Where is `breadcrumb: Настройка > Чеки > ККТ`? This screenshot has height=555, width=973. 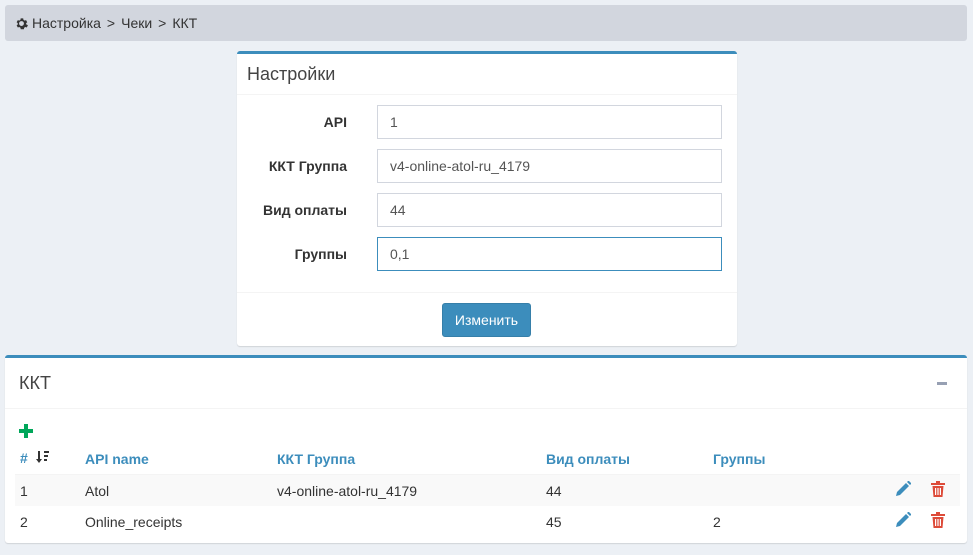
breadcrumb: Настройка > Чеки > ККТ is located at coordinates (486, 23).